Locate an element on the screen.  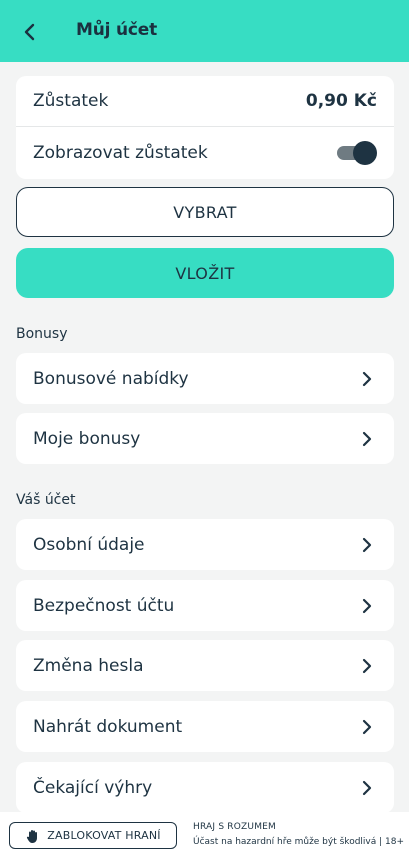
block-gaming-label: ZABLOKOVAT HRANÍ is located at coordinates (104, 835).